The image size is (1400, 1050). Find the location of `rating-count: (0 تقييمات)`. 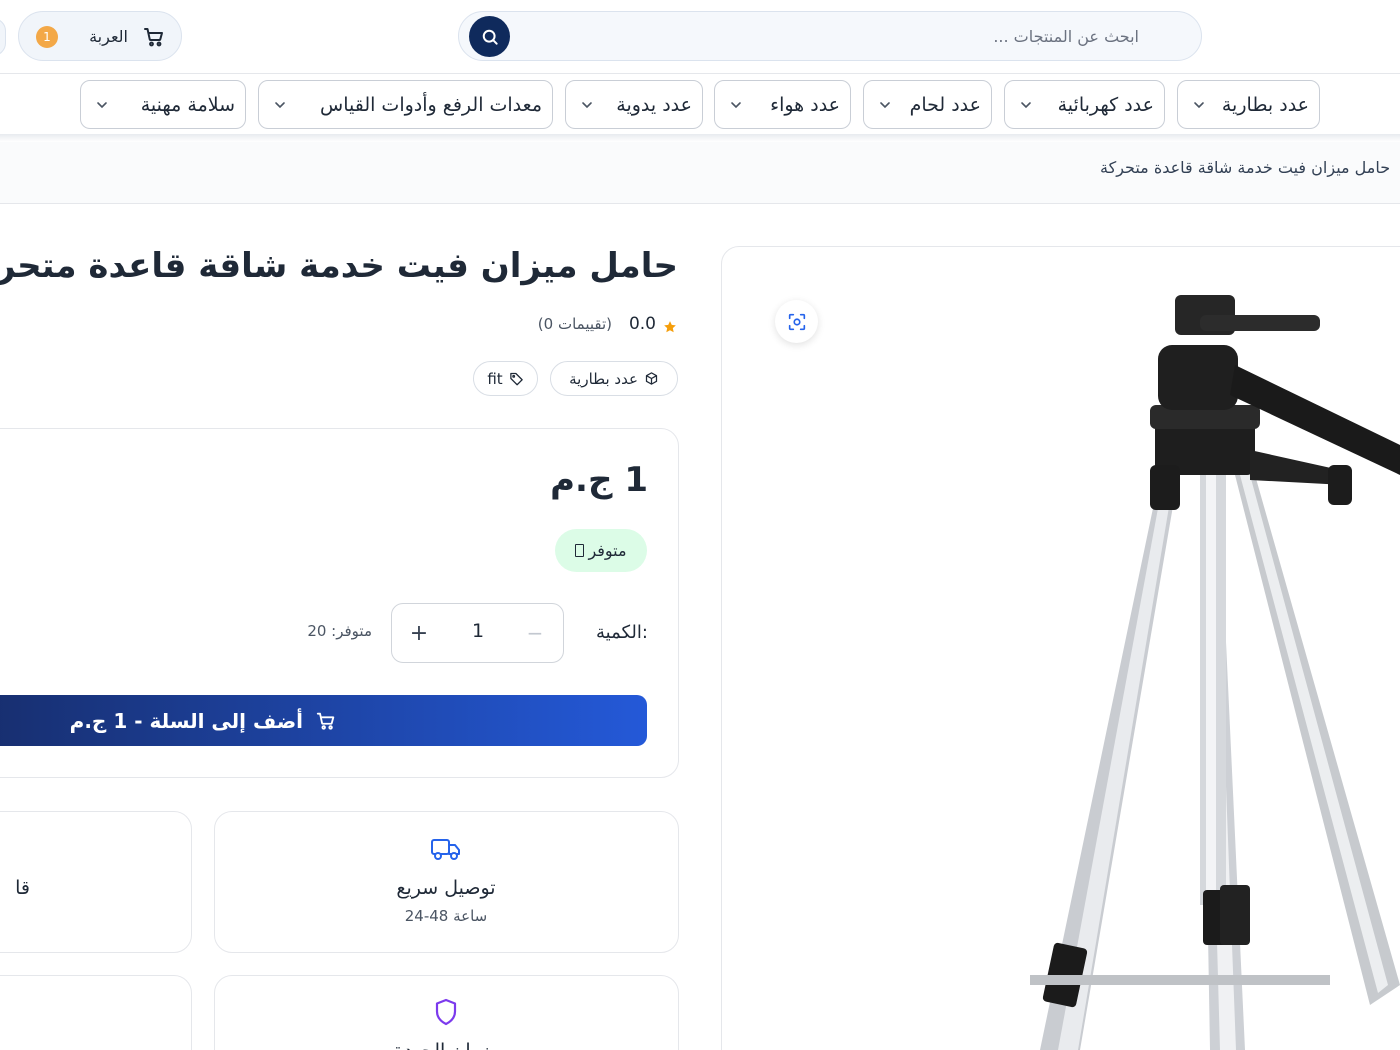

rating-count: (0 تقييمات) is located at coordinates (574, 324).